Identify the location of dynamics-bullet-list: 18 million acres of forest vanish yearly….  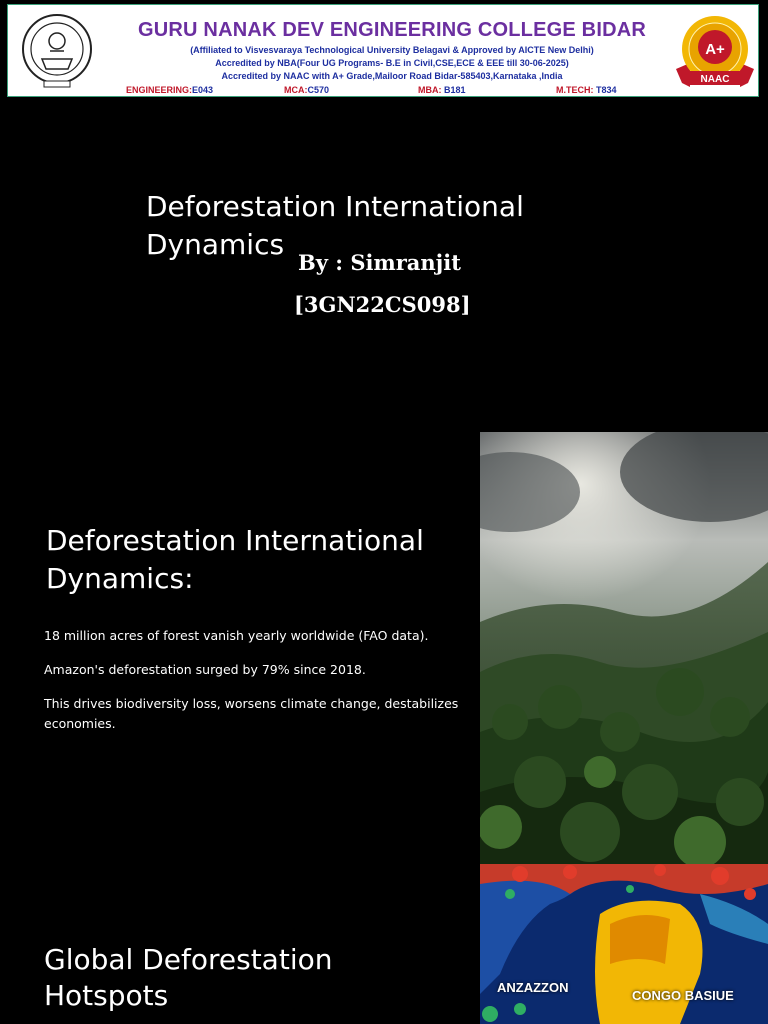
(254, 687).